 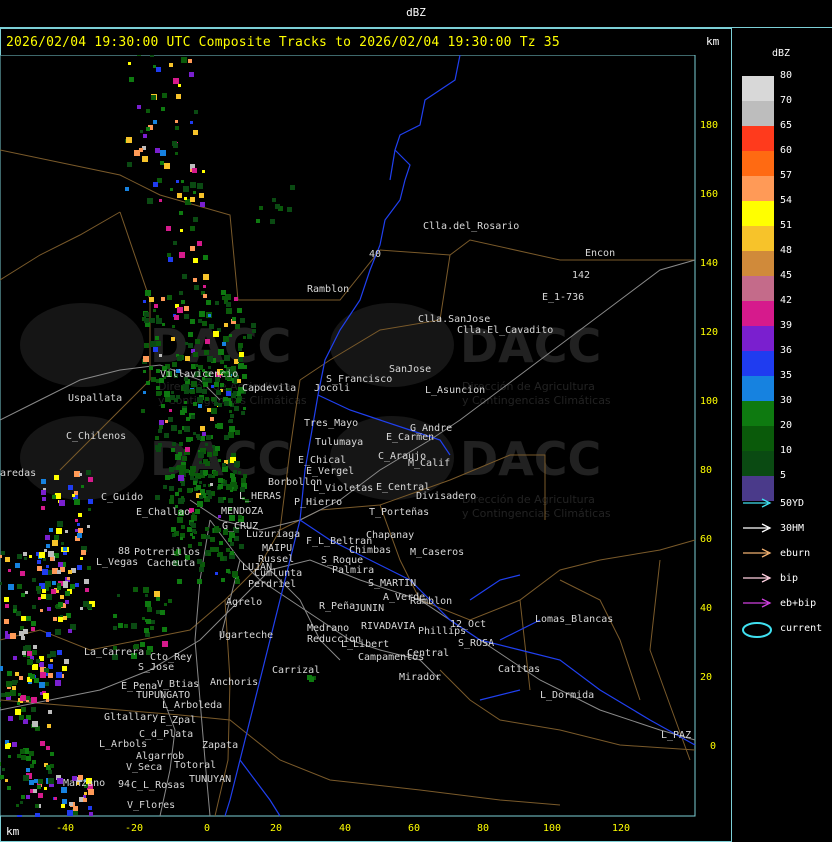 I want to click on x-tick: 60, so click(x=414, y=828).